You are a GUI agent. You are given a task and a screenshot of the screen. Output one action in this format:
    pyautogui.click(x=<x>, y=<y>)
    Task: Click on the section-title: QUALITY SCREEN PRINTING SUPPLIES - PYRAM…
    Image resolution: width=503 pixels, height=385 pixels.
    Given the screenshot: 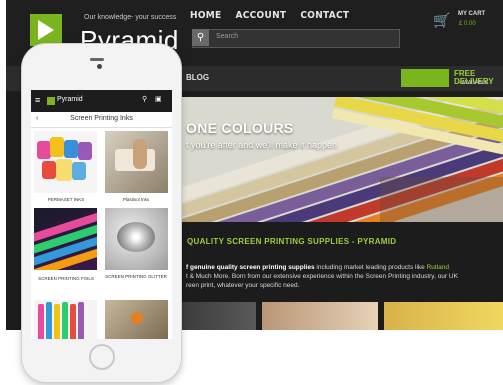 What is the action you would take?
    pyautogui.click(x=292, y=241)
    